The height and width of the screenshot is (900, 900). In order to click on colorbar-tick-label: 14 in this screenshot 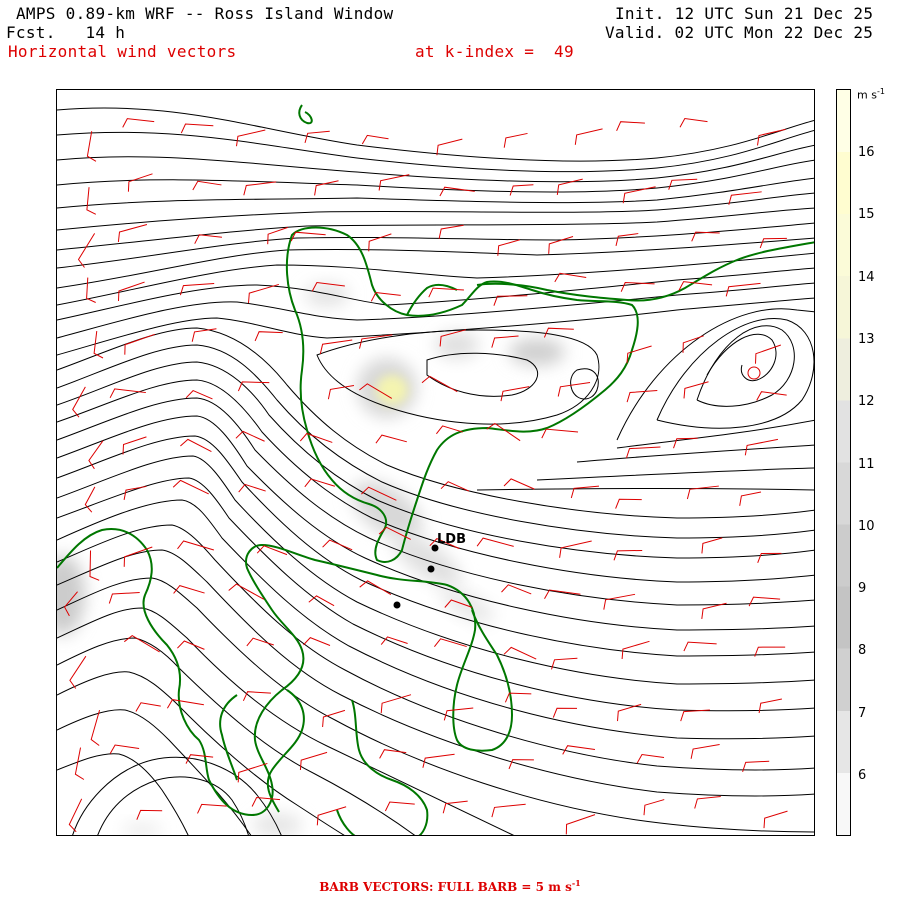, I will do `click(866, 277)`.